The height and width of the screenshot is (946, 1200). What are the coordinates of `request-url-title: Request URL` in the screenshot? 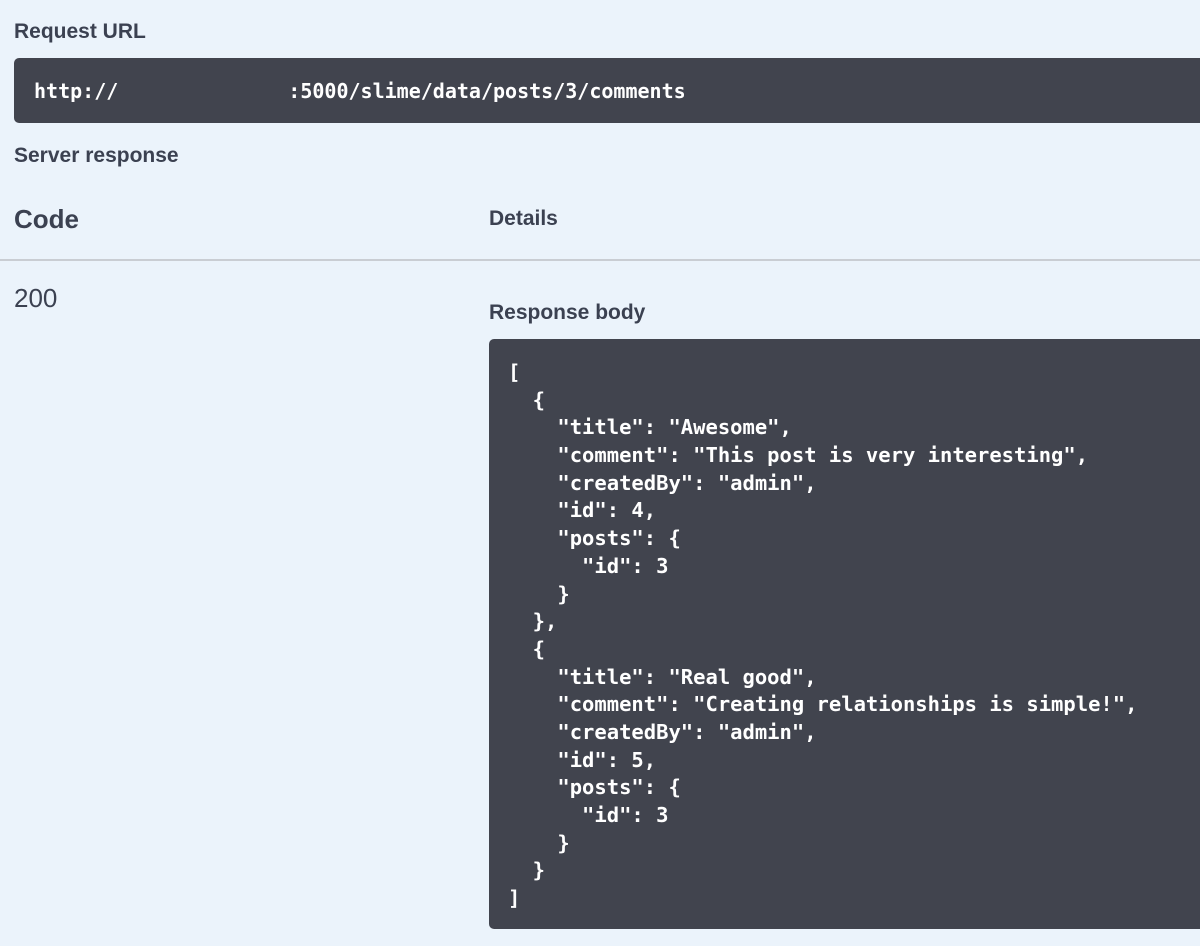 It's located at (80, 31).